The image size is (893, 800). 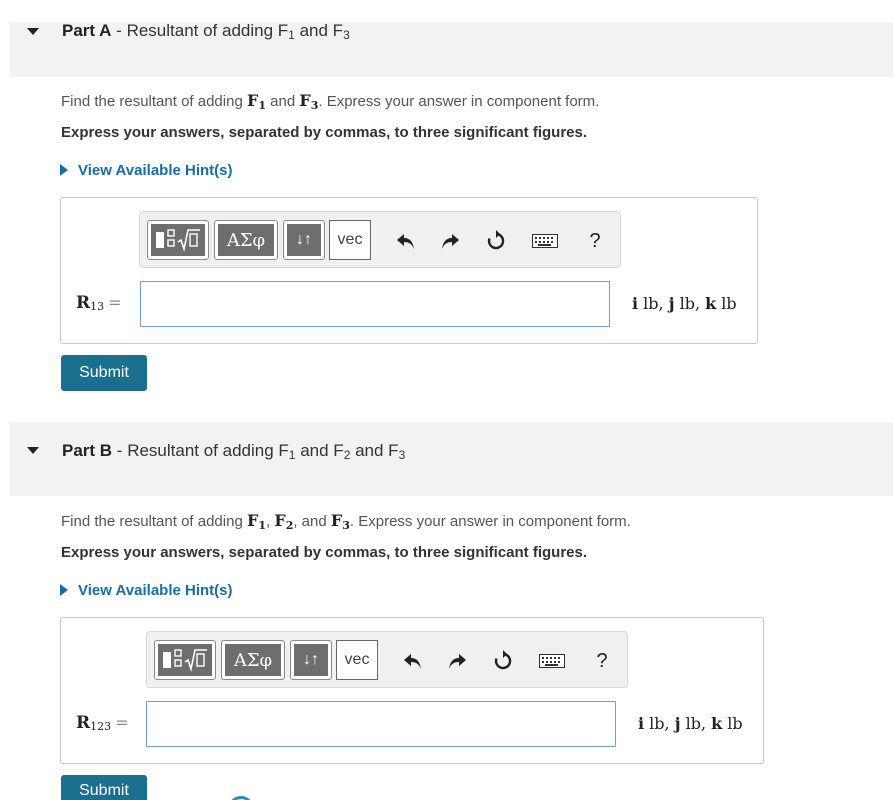 What do you see at coordinates (412, 690) in the screenshot?
I see `part-b-answer-box: ΑΣφ ↓↑ vec ? R123 = i lb, j lb, k lb` at bounding box center [412, 690].